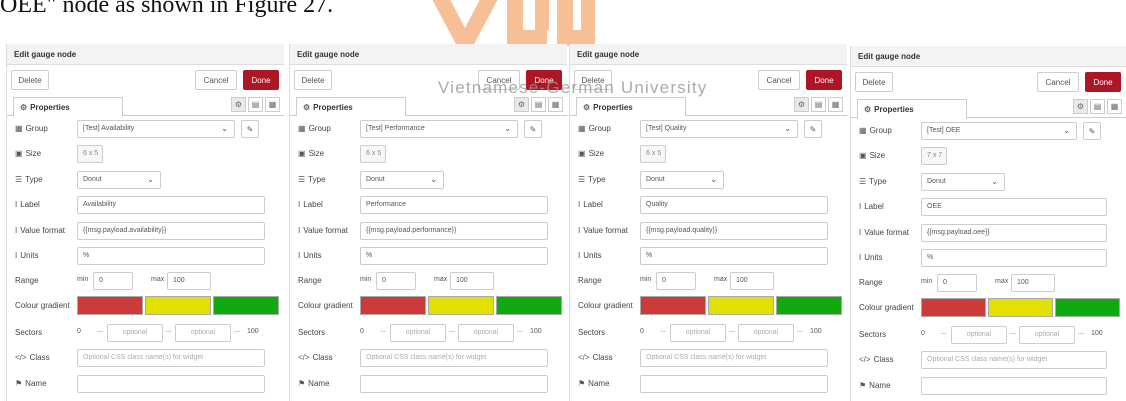 The image size is (1126, 401). What do you see at coordinates (171, 231) in the screenshot?
I see `value-format-input: {{msg.payload.availability}}` at bounding box center [171, 231].